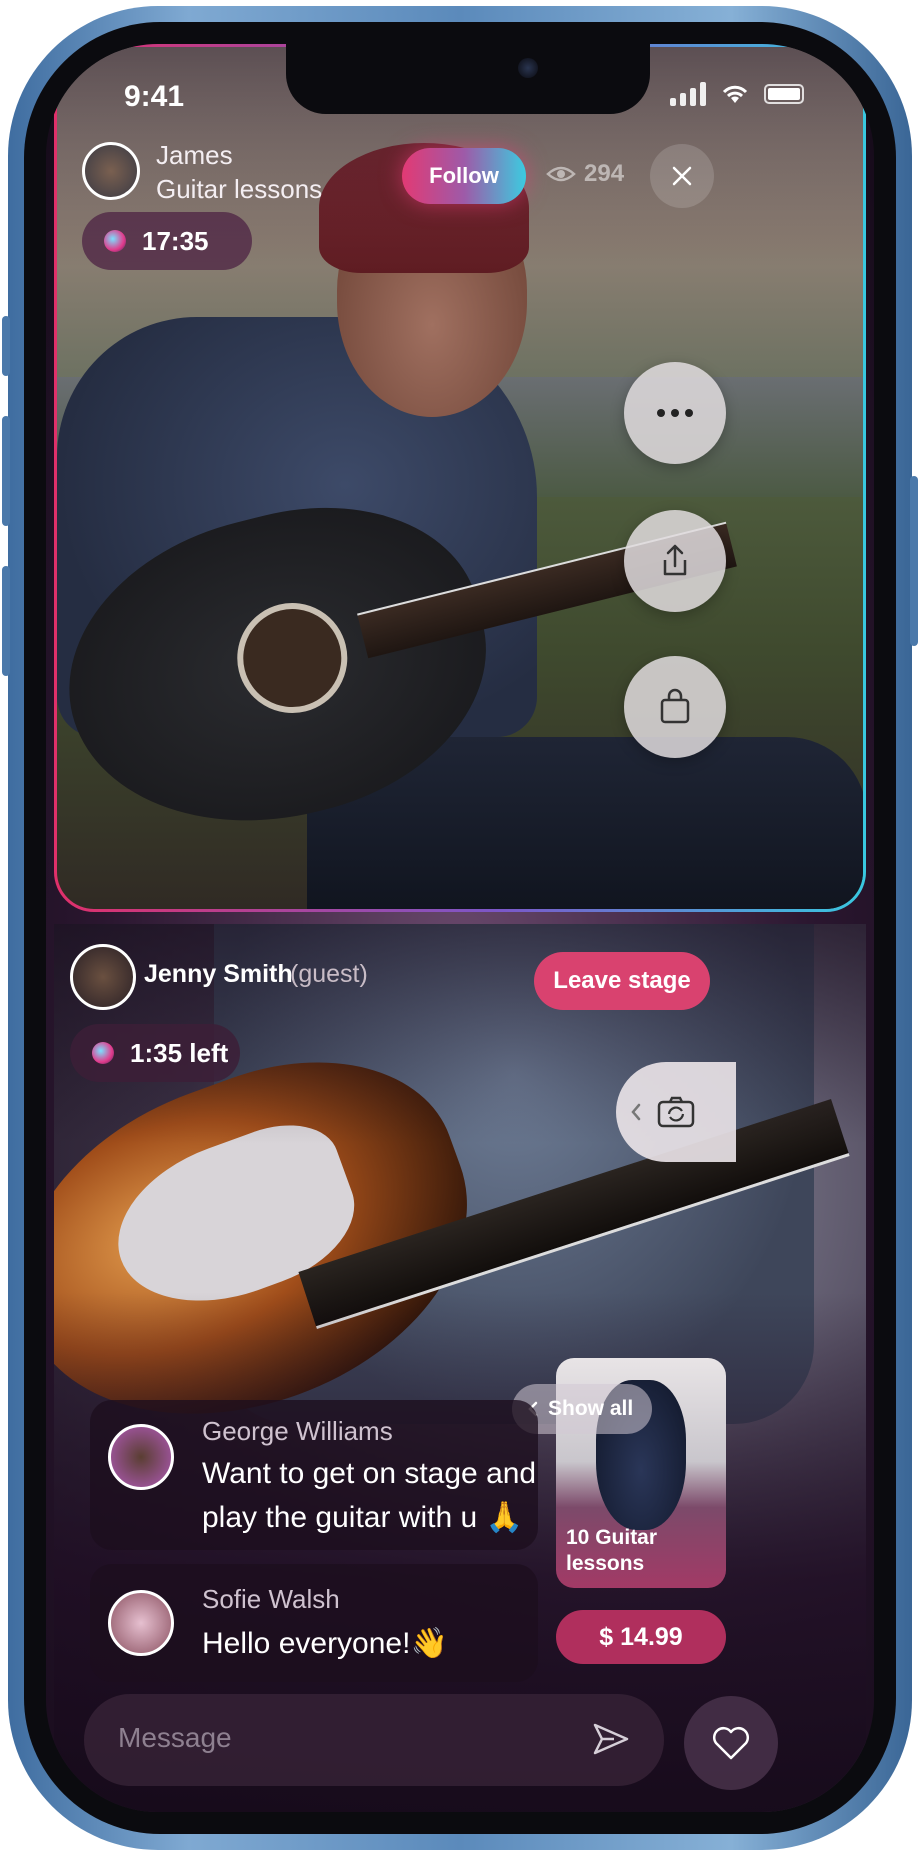 This screenshot has height=1856, width=920. What do you see at coordinates (611, 1739) in the screenshot?
I see `send-icon` at bounding box center [611, 1739].